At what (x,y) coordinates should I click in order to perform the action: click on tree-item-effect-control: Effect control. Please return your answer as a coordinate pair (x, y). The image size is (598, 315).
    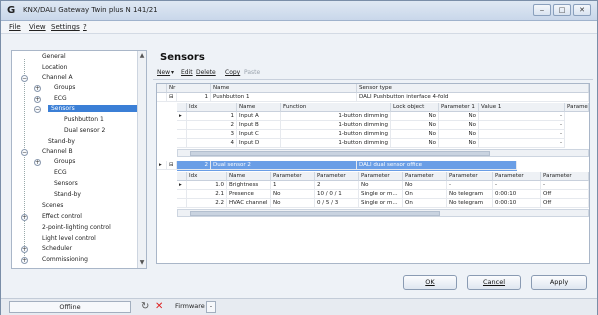
    Looking at the image, I should click on (62, 216).